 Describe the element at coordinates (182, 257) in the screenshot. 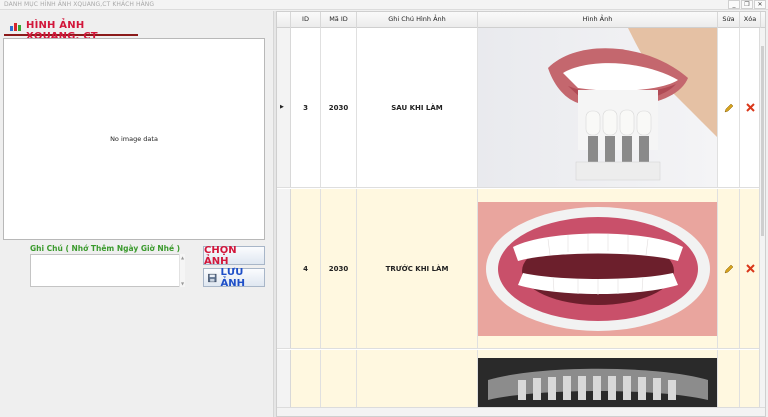

I see `scroll-up-icon: ▲` at that location.